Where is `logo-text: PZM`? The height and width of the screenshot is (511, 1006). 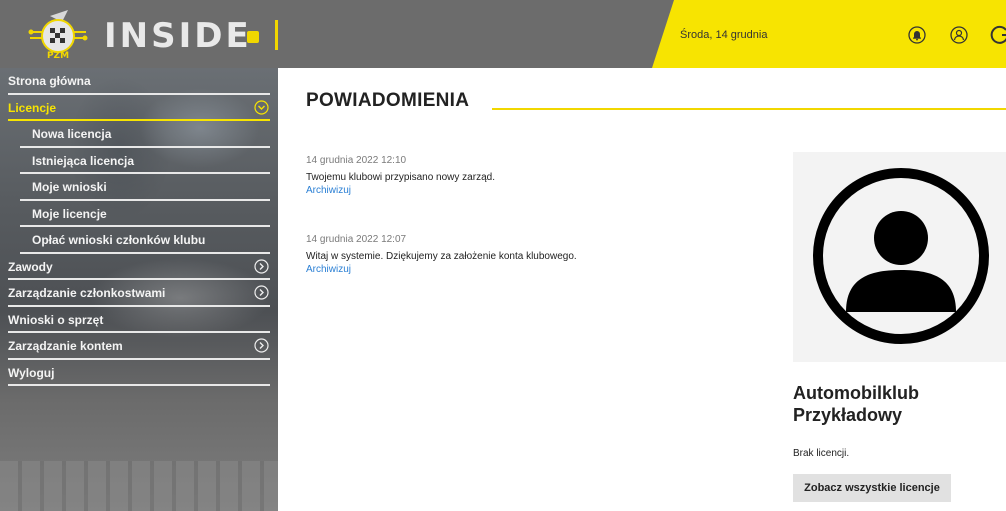 logo-text: PZM is located at coordinates (58, 56).